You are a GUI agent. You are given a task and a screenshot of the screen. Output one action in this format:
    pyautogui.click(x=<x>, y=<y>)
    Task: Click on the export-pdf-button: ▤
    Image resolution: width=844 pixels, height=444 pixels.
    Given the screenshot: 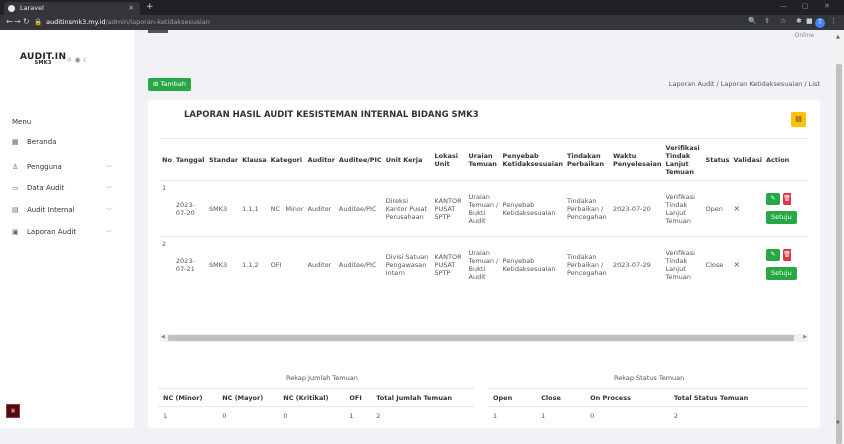 What is the action you would take?
    pyautogui.click(x=798, y=119)
    